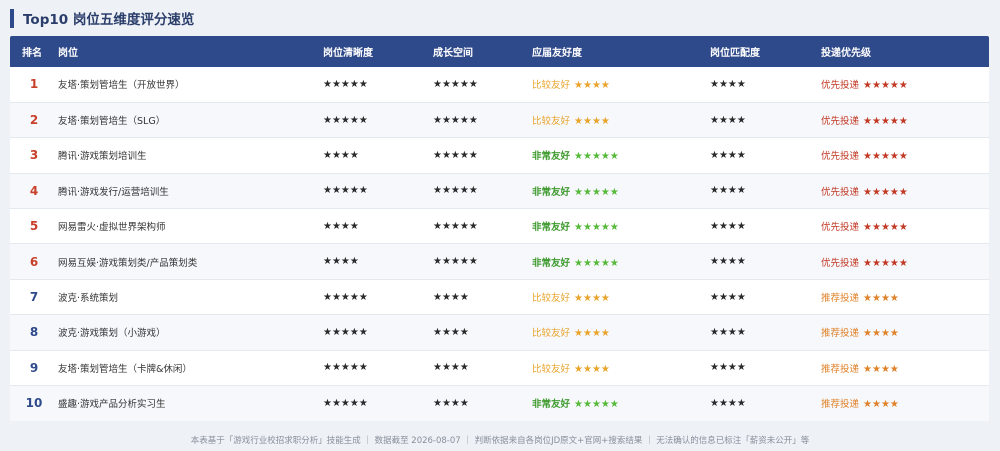 The image size is (1000, 451). I want to click on column-header-priority: 投递优先级, so click(846, 53).